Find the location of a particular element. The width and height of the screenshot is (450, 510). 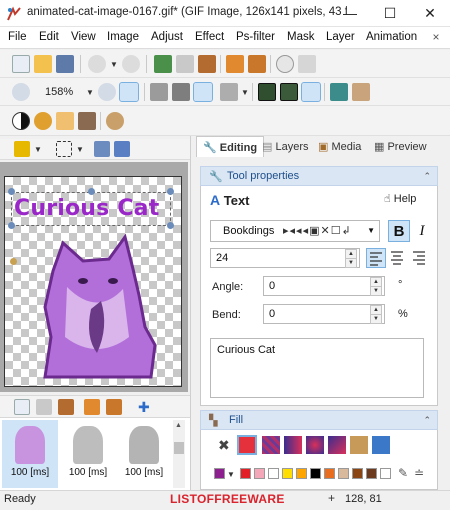

fit-to-window-icon is located at coordinates (129, 92).